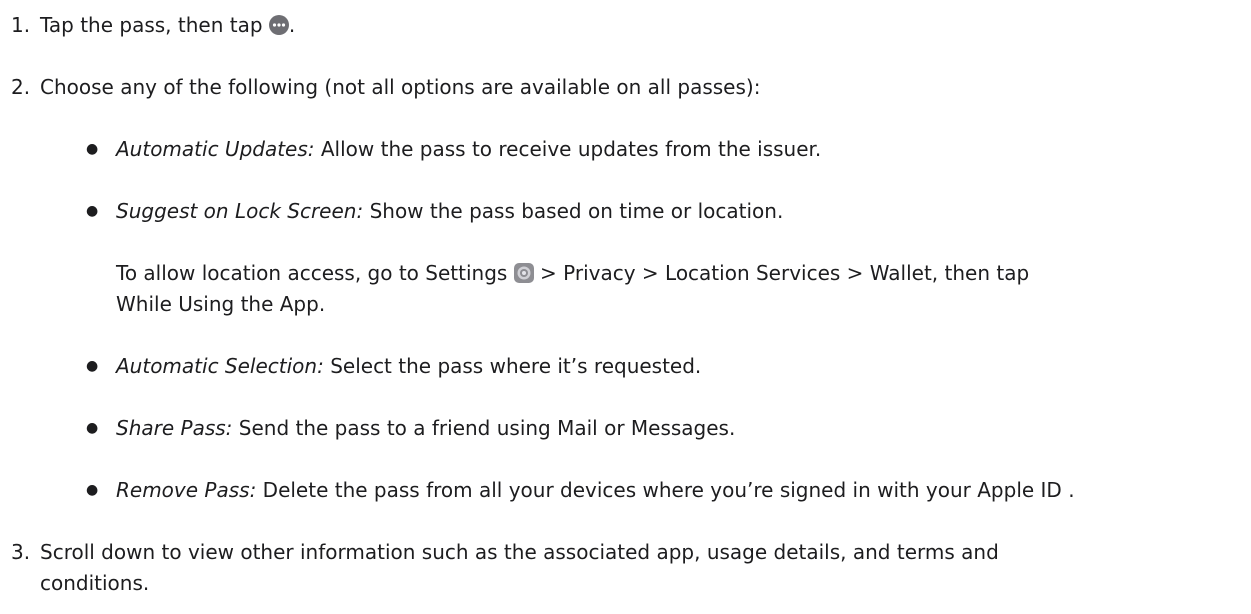 The width and height of the screenshot is (1251, 614). Describe the element at coordinates (21, 25) in the screenshot. I see `step-number: 1.` at that location.